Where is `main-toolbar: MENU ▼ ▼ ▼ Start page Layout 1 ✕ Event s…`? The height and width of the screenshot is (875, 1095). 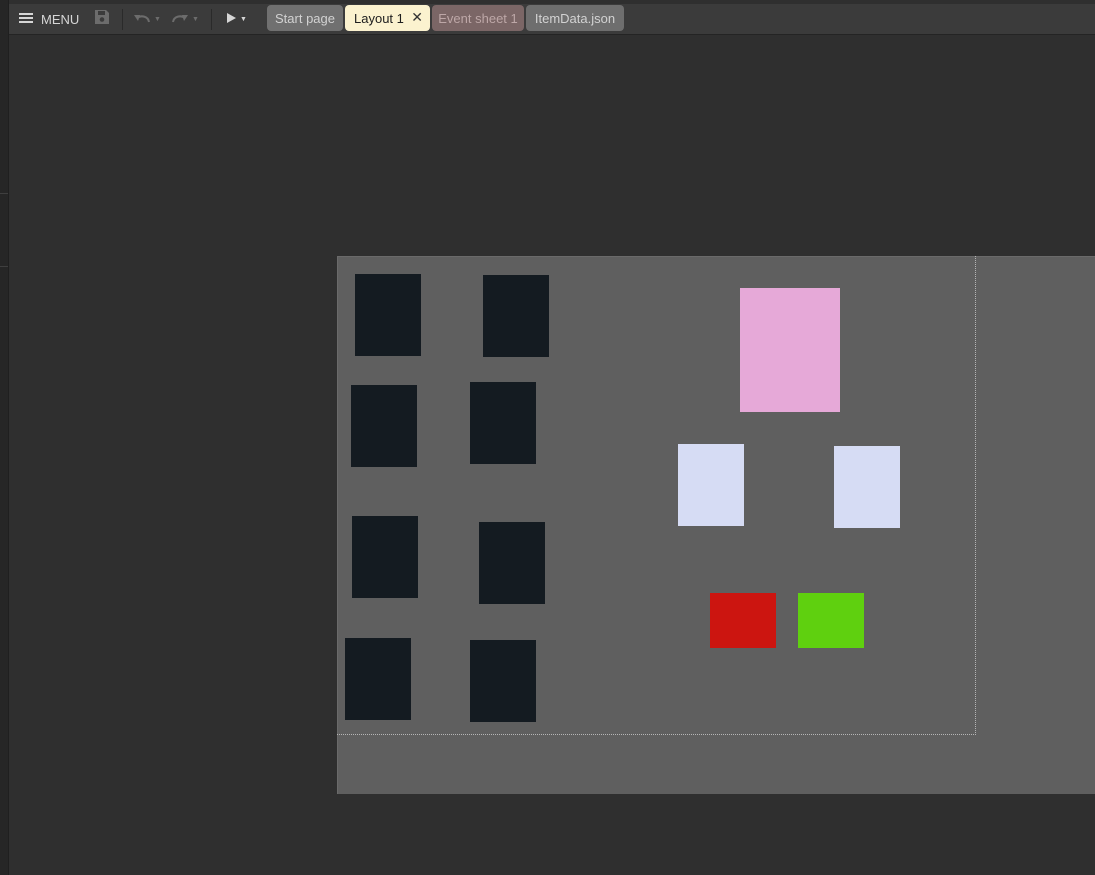 main-toolbar: MENU ▼ ▼ ▼ Start page Layout 1 ✕ Event s… is located at coordinates (552, 19).